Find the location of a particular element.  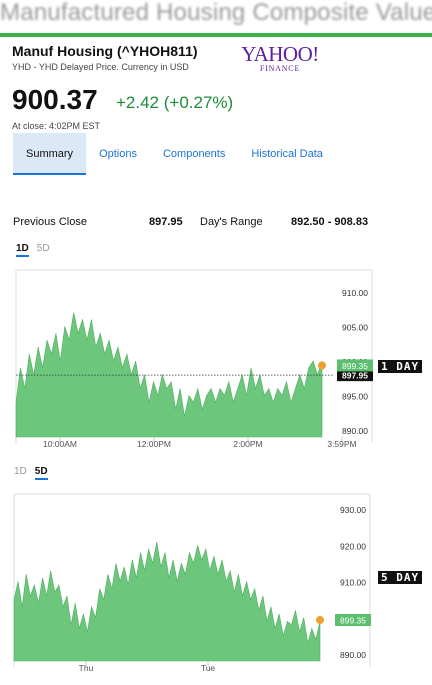

one-day-tag: 1 DAY is located at coordinates (400, 366).